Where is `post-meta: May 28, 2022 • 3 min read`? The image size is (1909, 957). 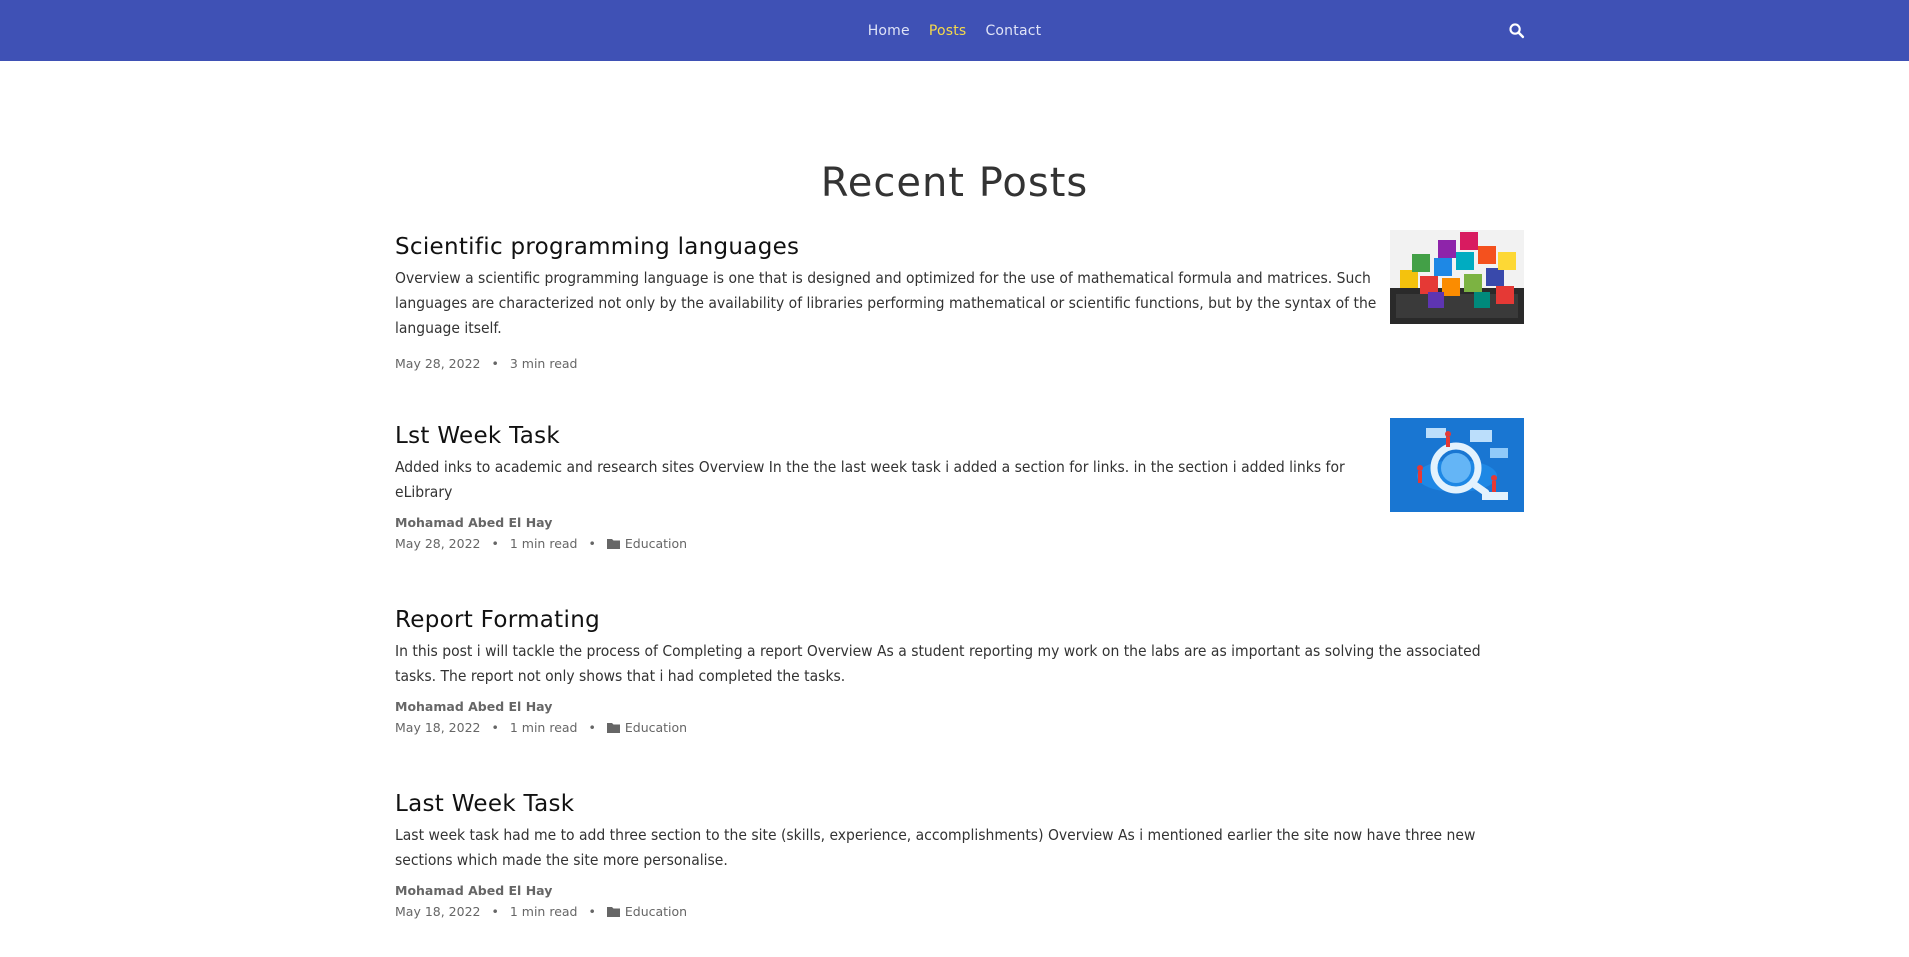 post-meta: May 28, 2022 • 3 min read is located at coordinates (959, 363).